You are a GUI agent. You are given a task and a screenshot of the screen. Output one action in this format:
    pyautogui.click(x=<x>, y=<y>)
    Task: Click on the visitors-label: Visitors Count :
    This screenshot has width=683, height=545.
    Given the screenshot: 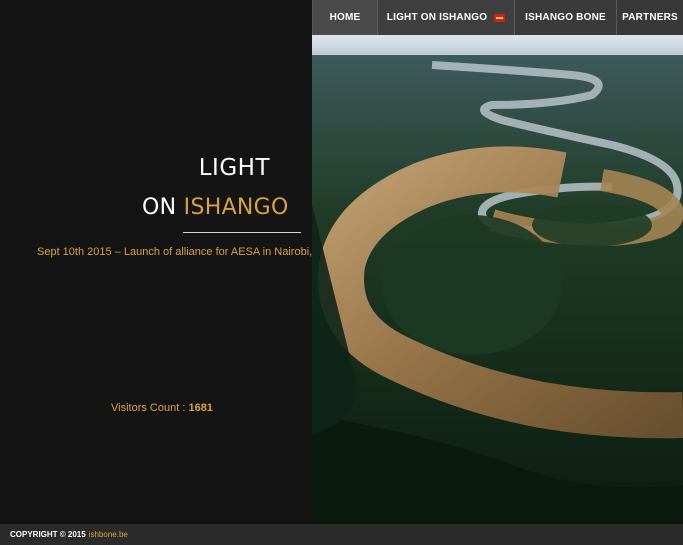 What is the action you would take?
    pyautogui.click(x=148, y=408)
    